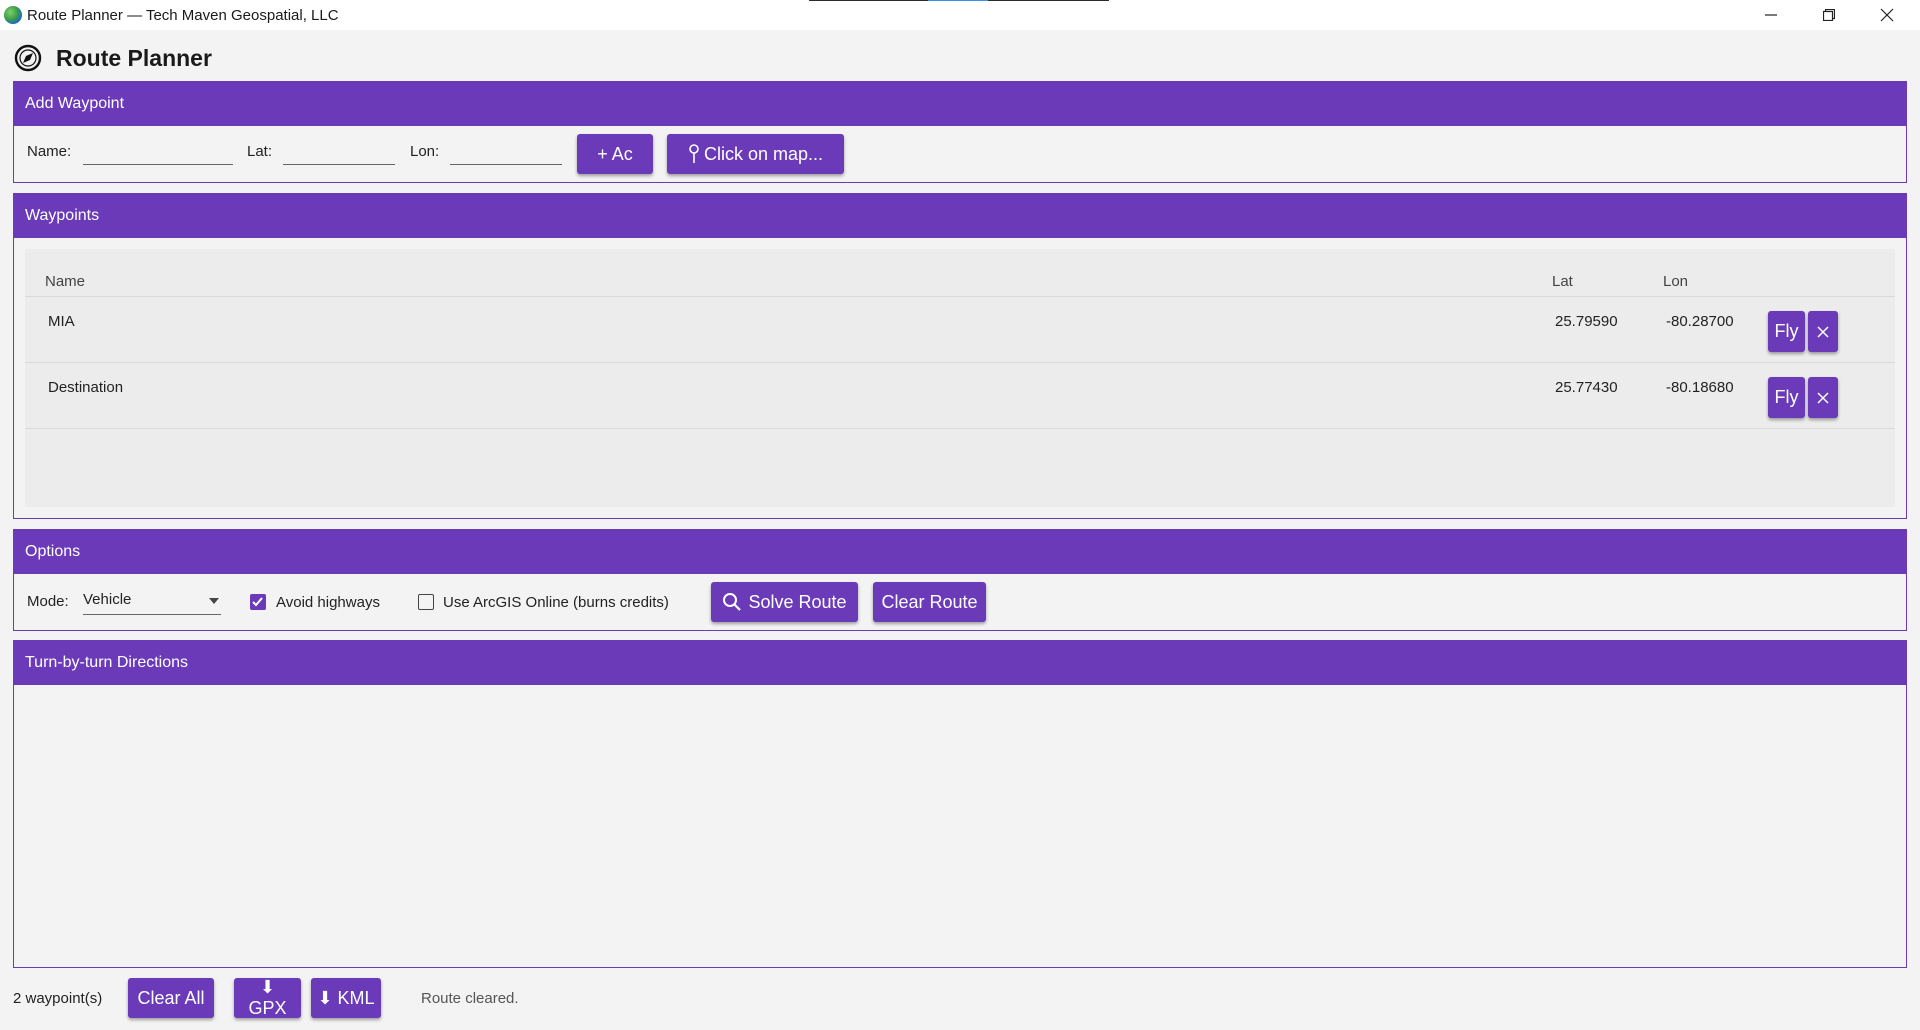 The width and height of the screenshot is (1920, 1030). I want to click on clear-route-button: Clear Route, so click(929, 602).